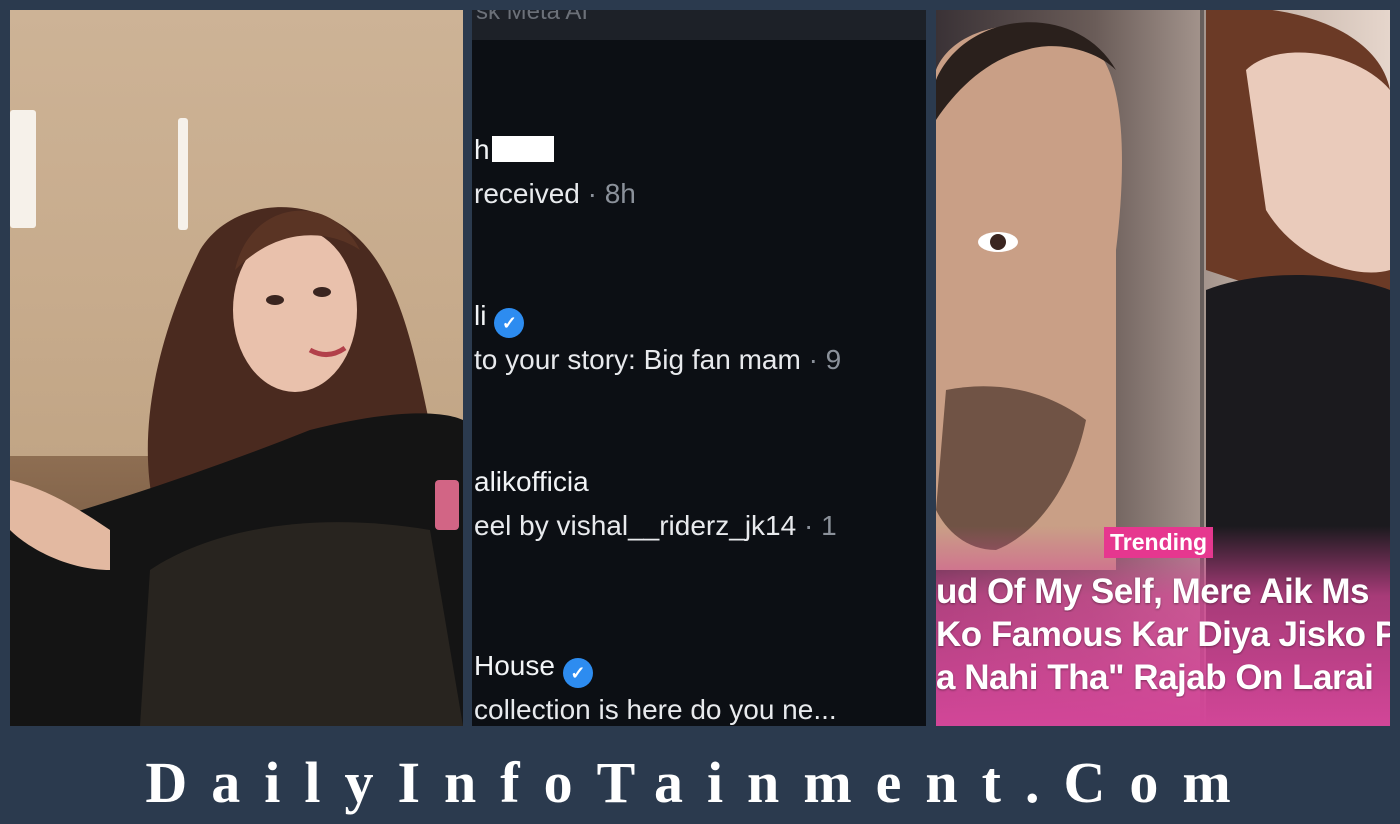 Image resolution: width=1400 pixels, height=824 pixels. I want to click on redaction-box, so click(522, 149).